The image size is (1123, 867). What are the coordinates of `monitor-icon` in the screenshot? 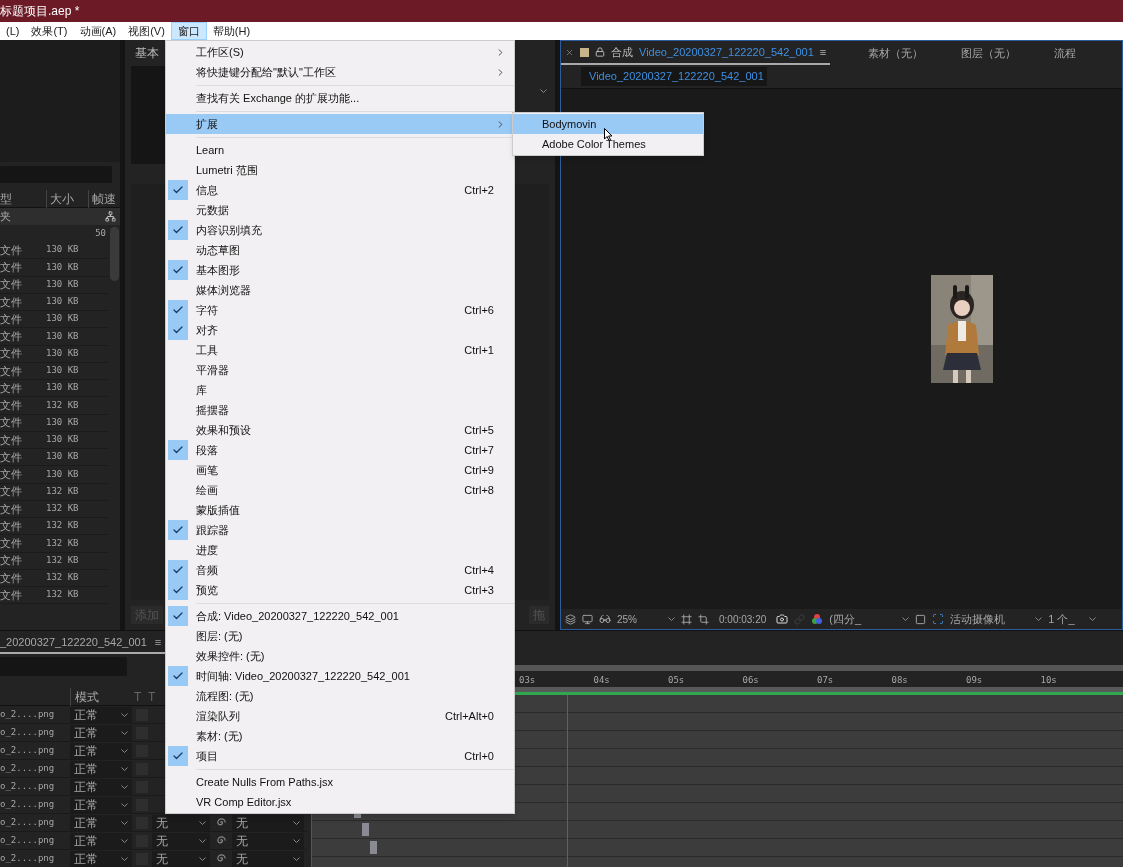 It's located at (587, 619).